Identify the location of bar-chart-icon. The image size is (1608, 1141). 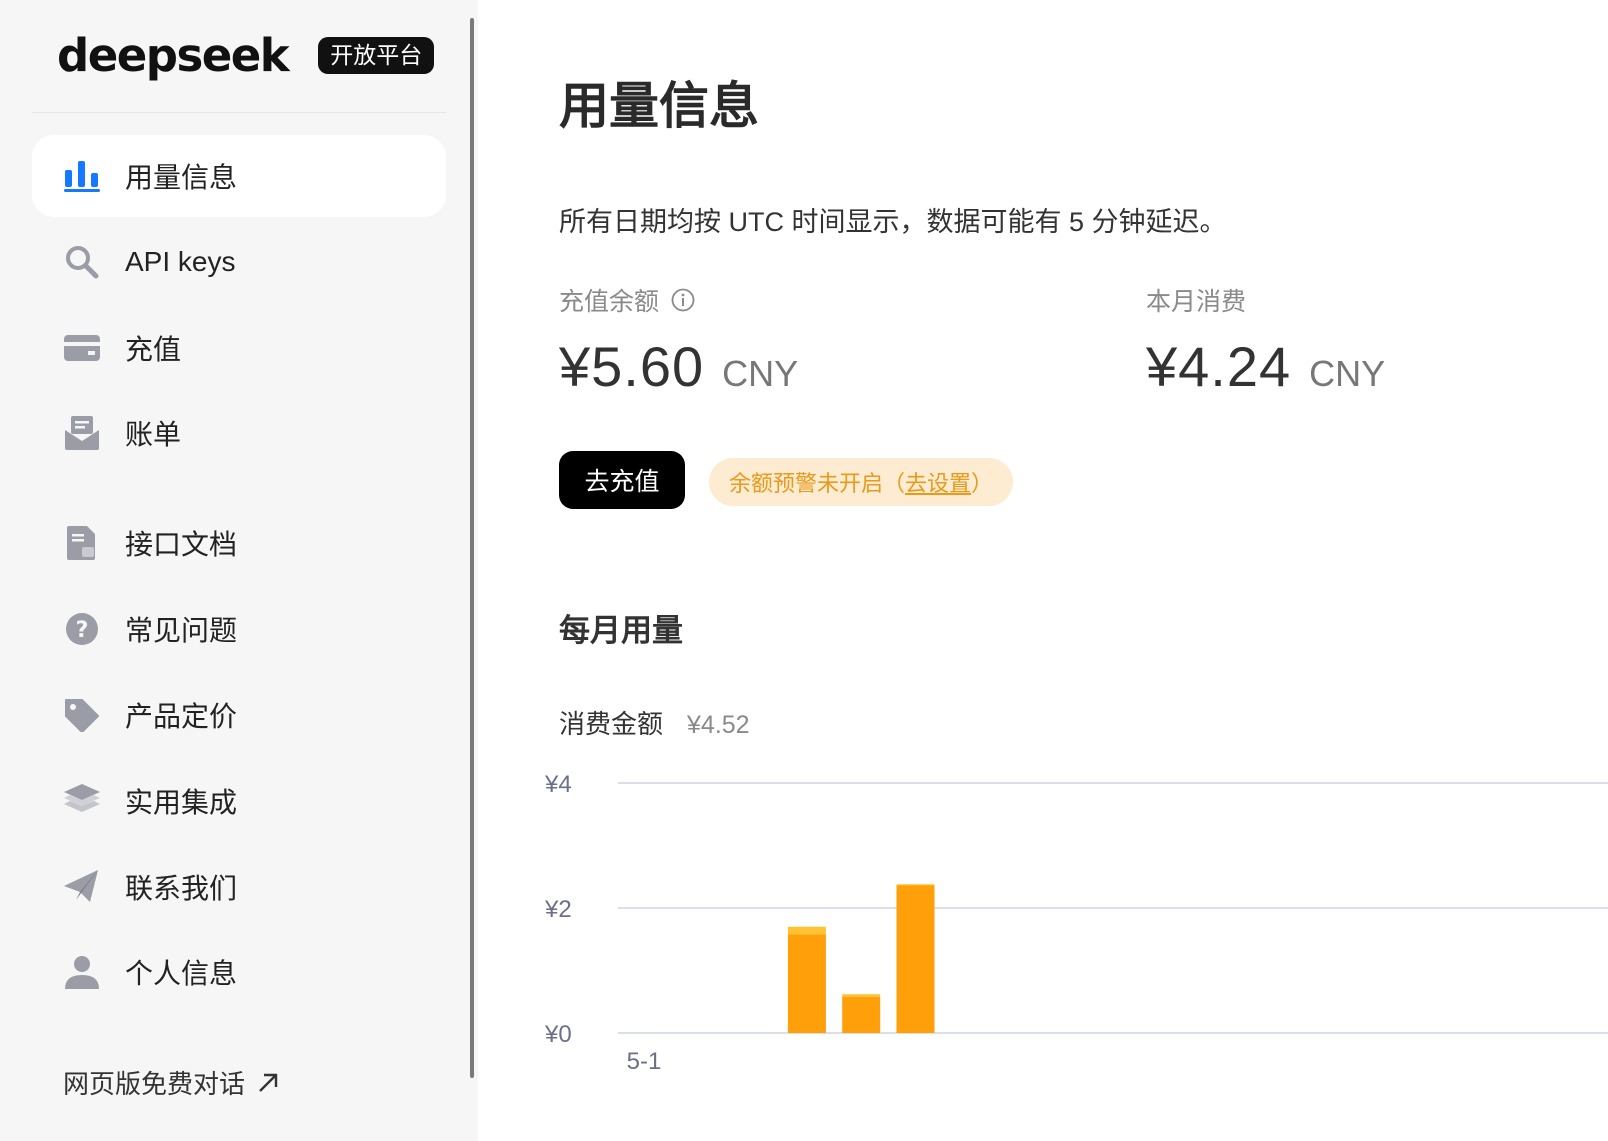
(82, 176).